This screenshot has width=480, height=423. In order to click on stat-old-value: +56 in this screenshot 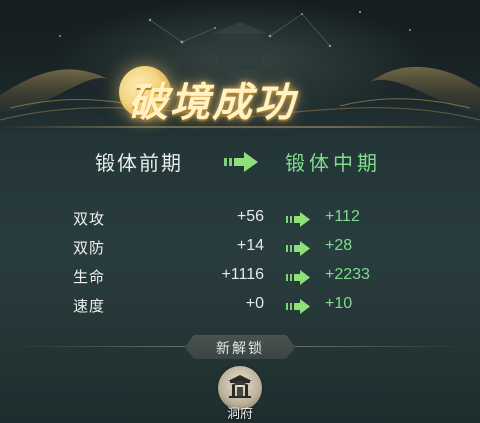, I will do `click(250, 216)`.